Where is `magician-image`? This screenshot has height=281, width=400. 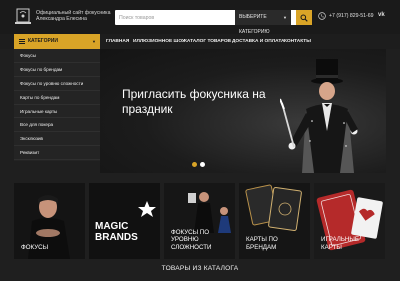
magician-image is located at coordinates (319, 116).